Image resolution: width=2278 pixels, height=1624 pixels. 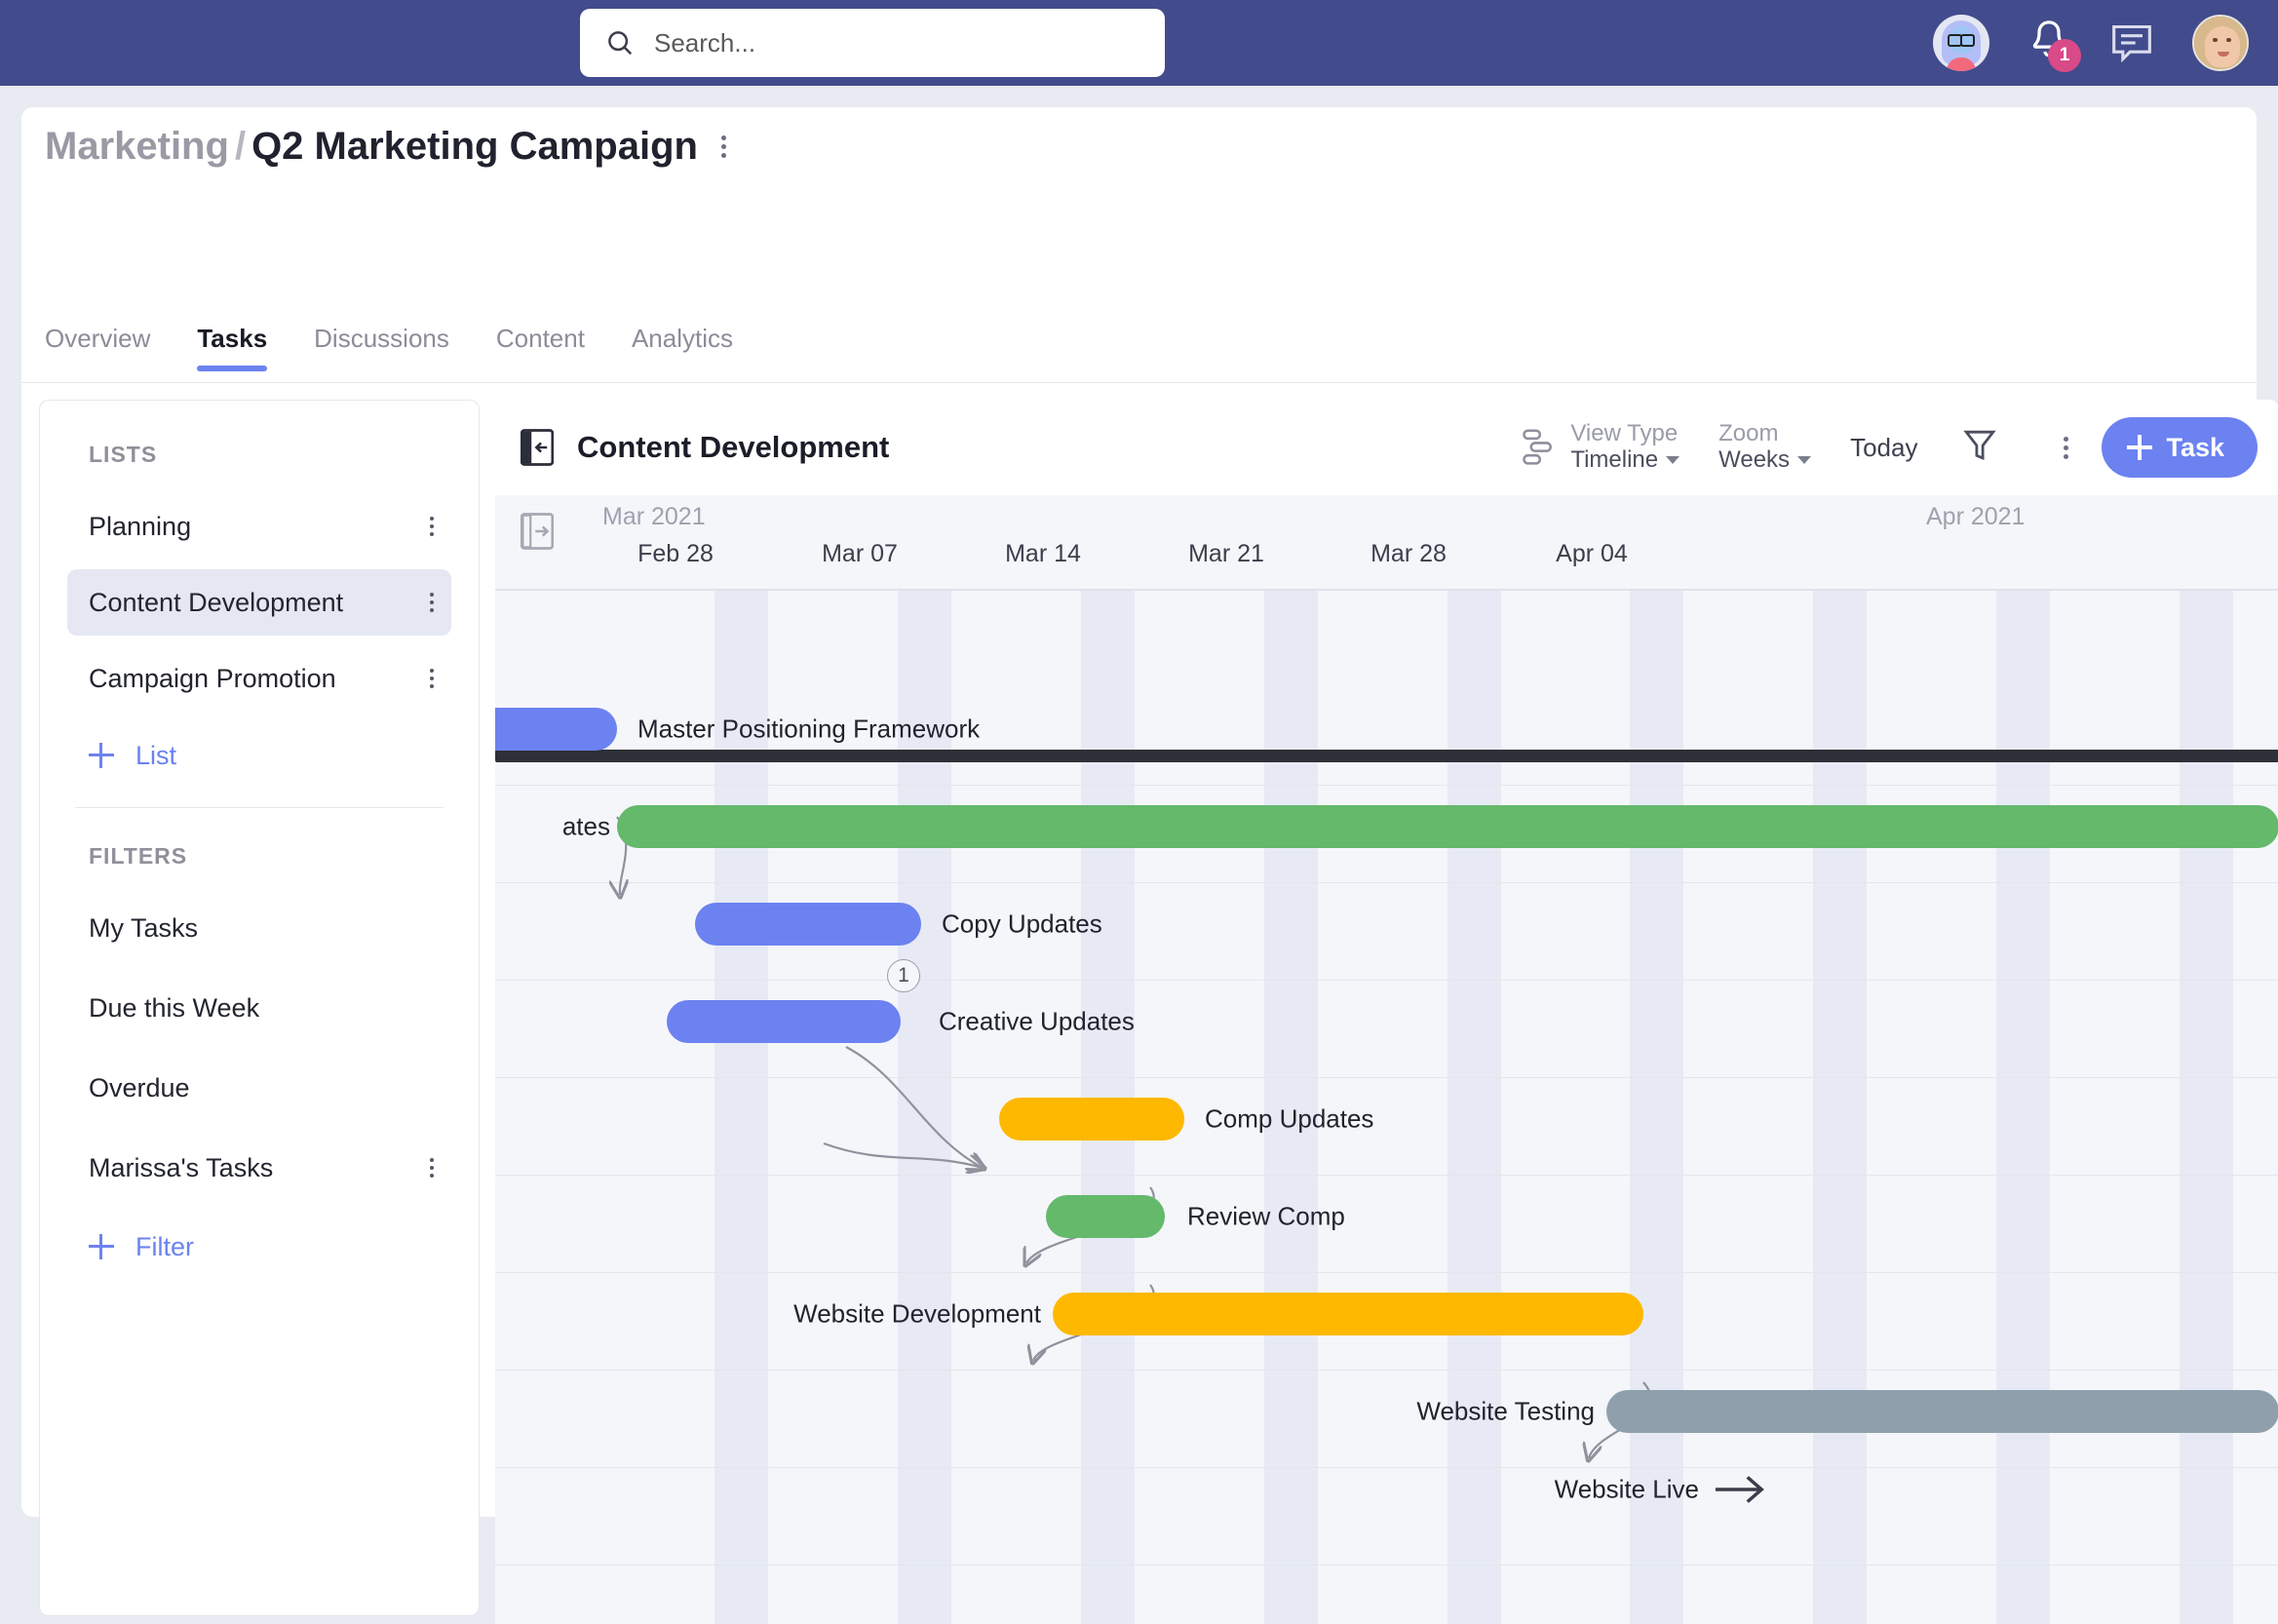 I want to click on task-bar-creative-updates, so click(x=784, y=1022).